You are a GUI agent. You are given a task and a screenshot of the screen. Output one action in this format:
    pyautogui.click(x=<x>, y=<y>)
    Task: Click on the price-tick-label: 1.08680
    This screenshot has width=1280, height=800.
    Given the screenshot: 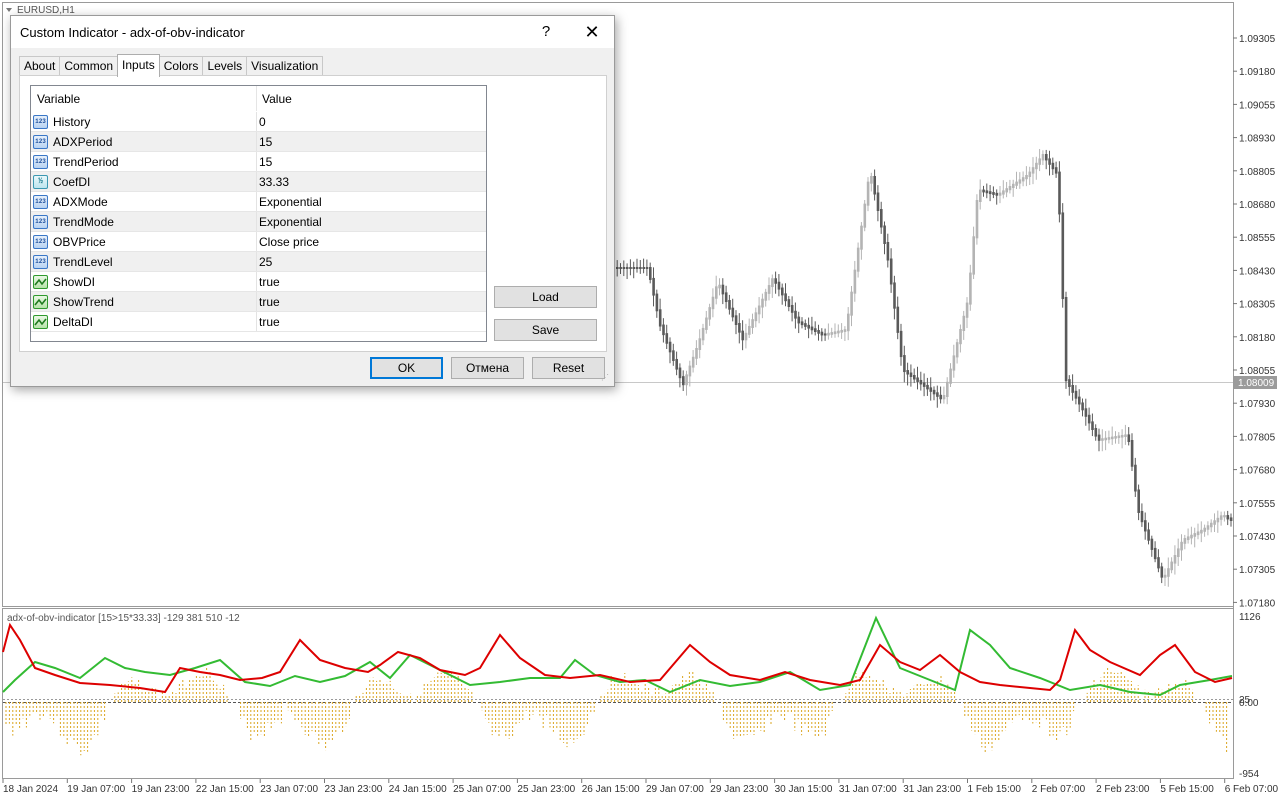 What is the action you would take?
    pyautogui.click(x=1257, y=205)
    